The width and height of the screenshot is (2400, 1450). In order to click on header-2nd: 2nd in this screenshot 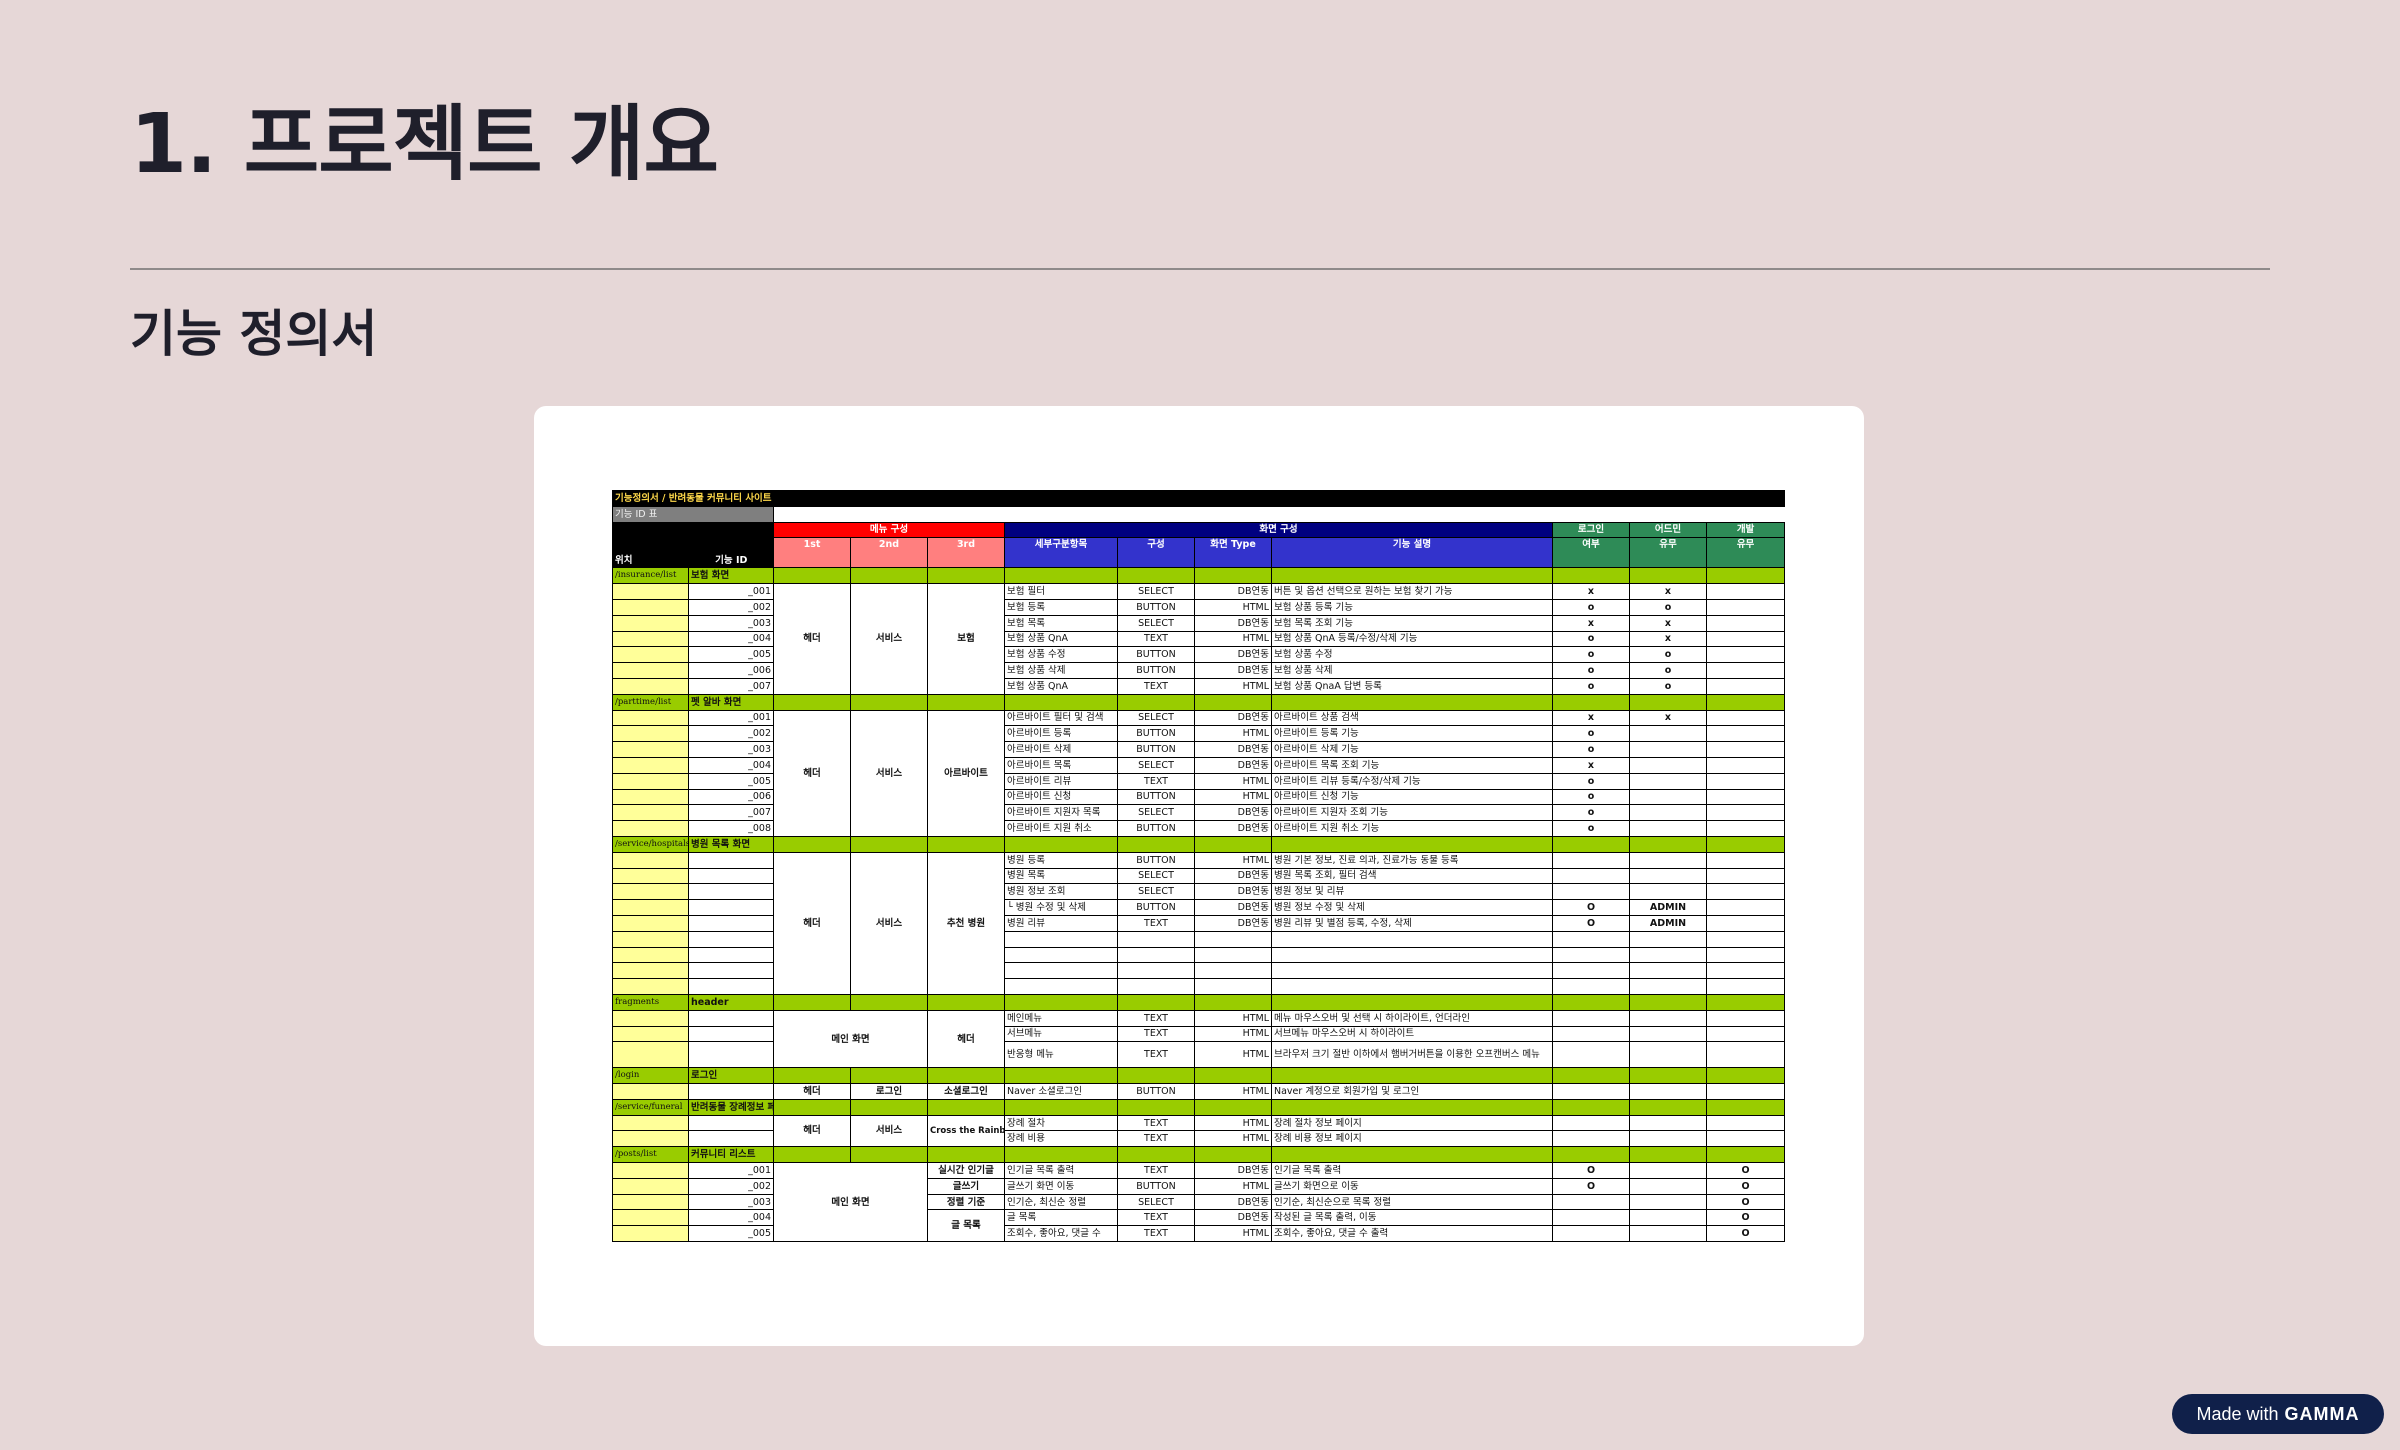, I will do `click(889, 553)`.